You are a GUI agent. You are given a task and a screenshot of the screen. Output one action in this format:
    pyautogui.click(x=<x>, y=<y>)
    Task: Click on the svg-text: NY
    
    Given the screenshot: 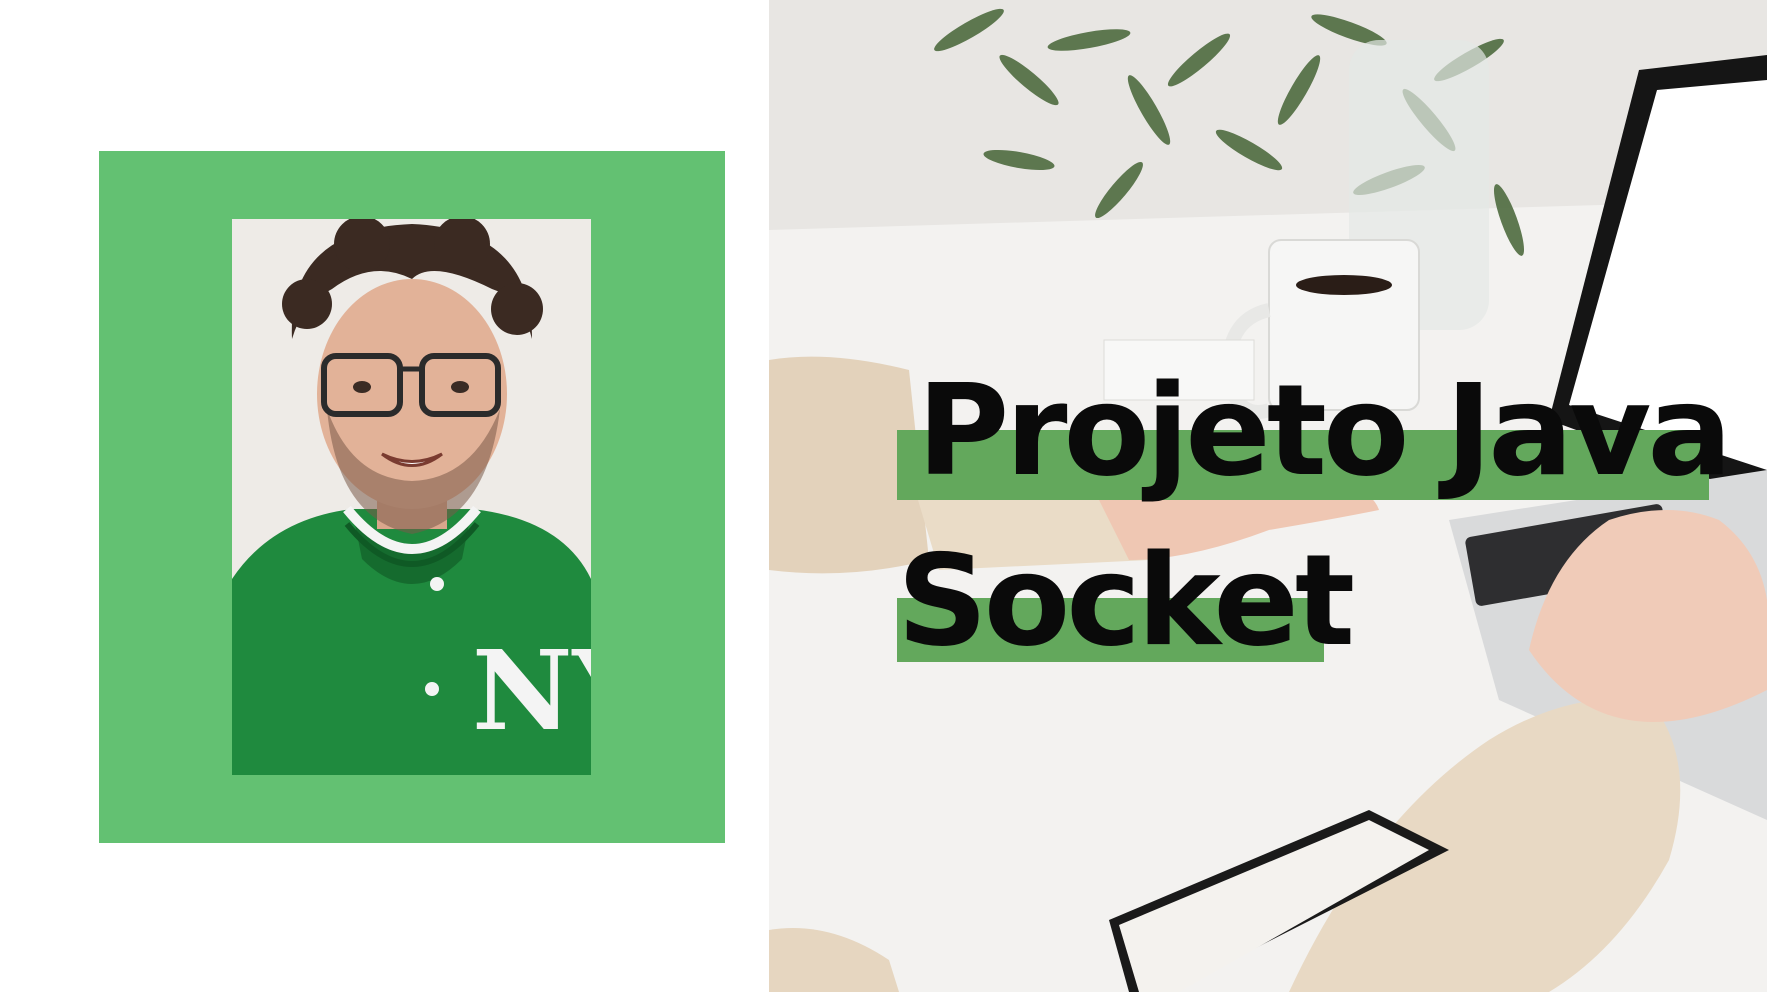 What is the action you would take?
    pyautogui.click(x=531, y=690)
    